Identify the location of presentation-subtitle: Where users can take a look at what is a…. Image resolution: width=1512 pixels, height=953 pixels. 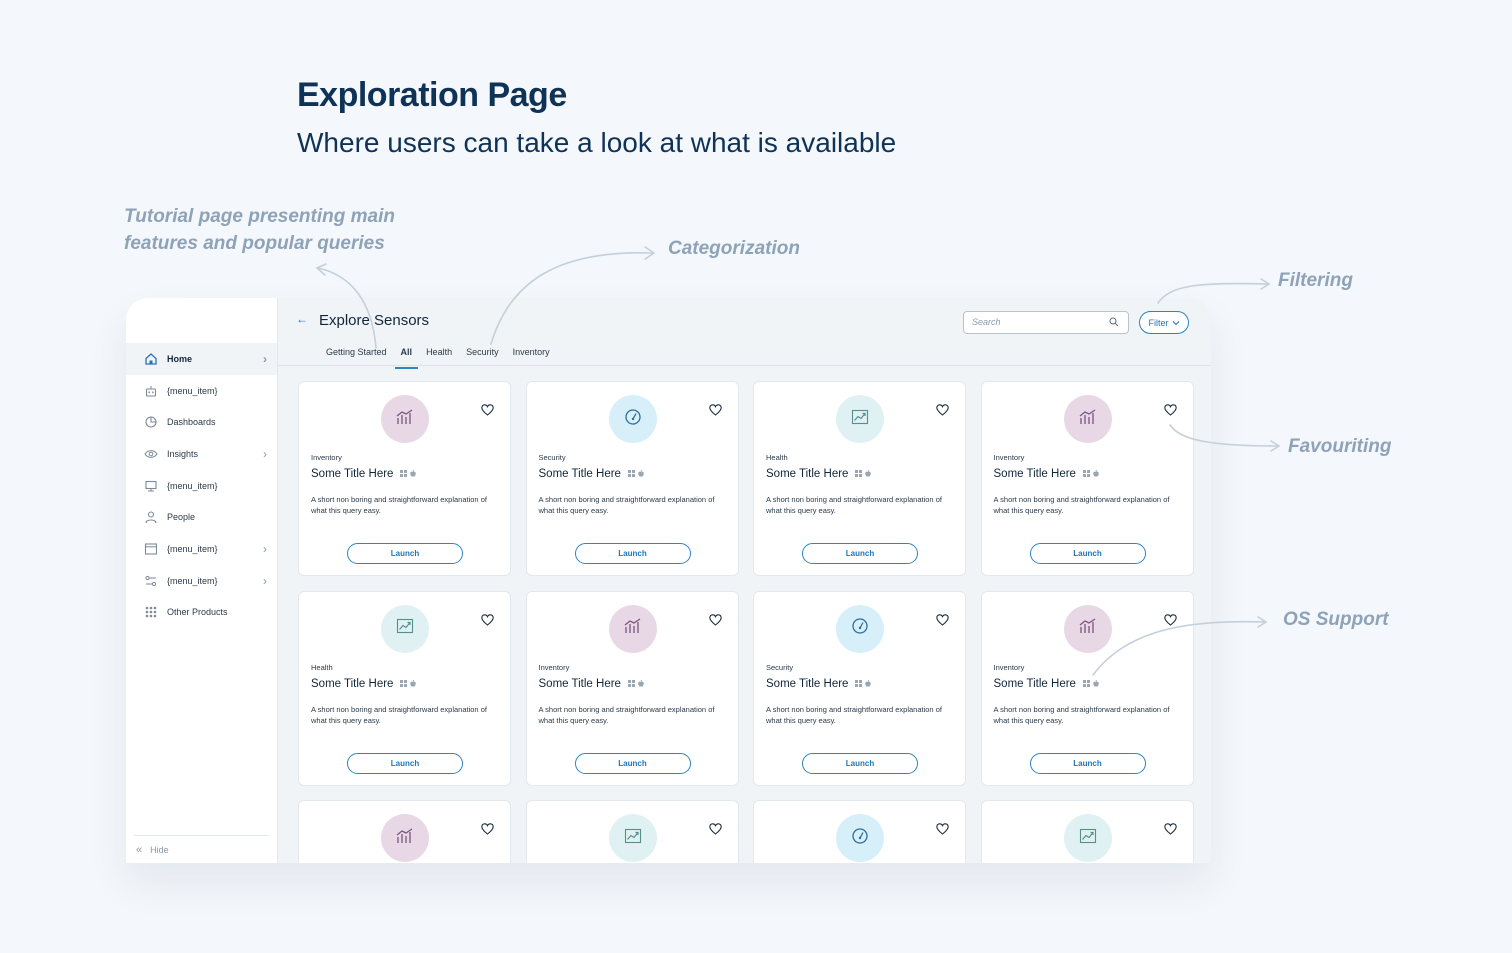
(597, 142).